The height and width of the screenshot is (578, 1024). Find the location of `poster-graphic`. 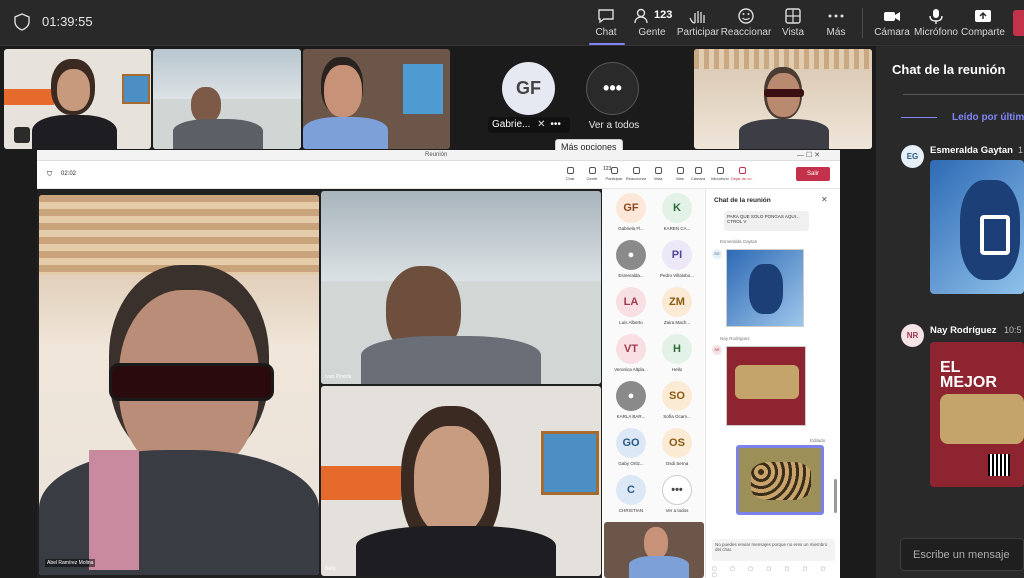

poster-graphic is located at coordinates (767, 382).